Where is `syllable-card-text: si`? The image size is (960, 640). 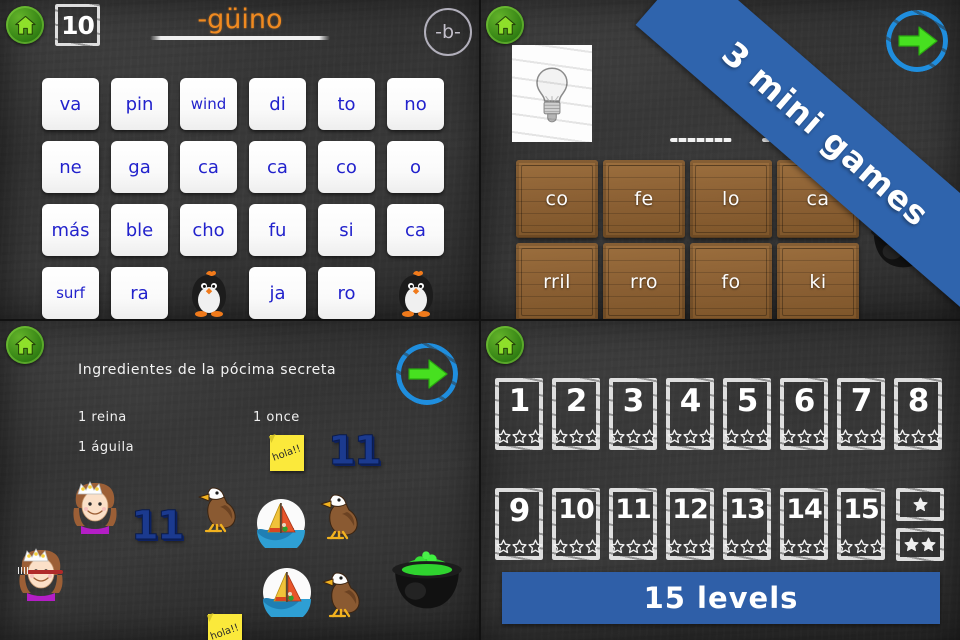
syllable-card-text: si is located at coordinates (346, 230).